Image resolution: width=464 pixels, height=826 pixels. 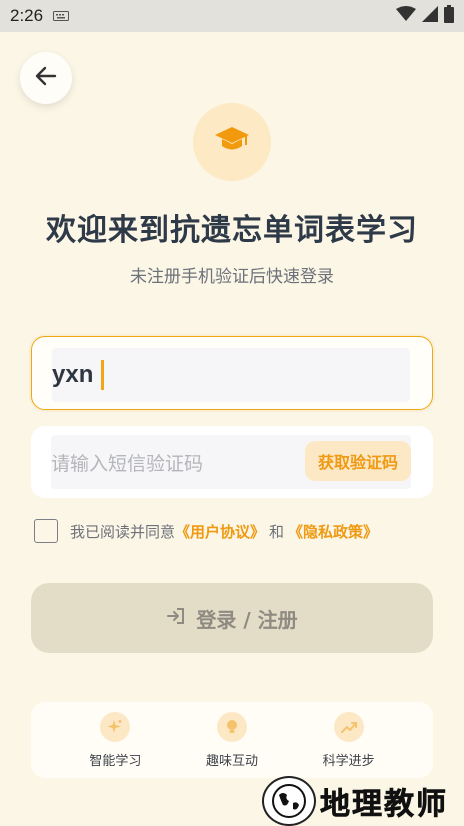 I want to click on user-agreement-link: 《用户协议》, so click(x=220, y=531).